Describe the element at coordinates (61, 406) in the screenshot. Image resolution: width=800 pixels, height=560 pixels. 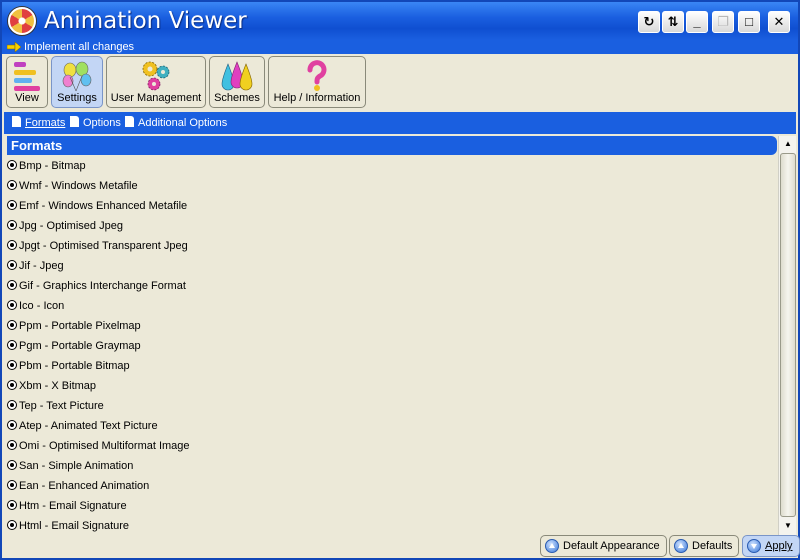
I see `format-label: Tep - Text Picture` at that location.